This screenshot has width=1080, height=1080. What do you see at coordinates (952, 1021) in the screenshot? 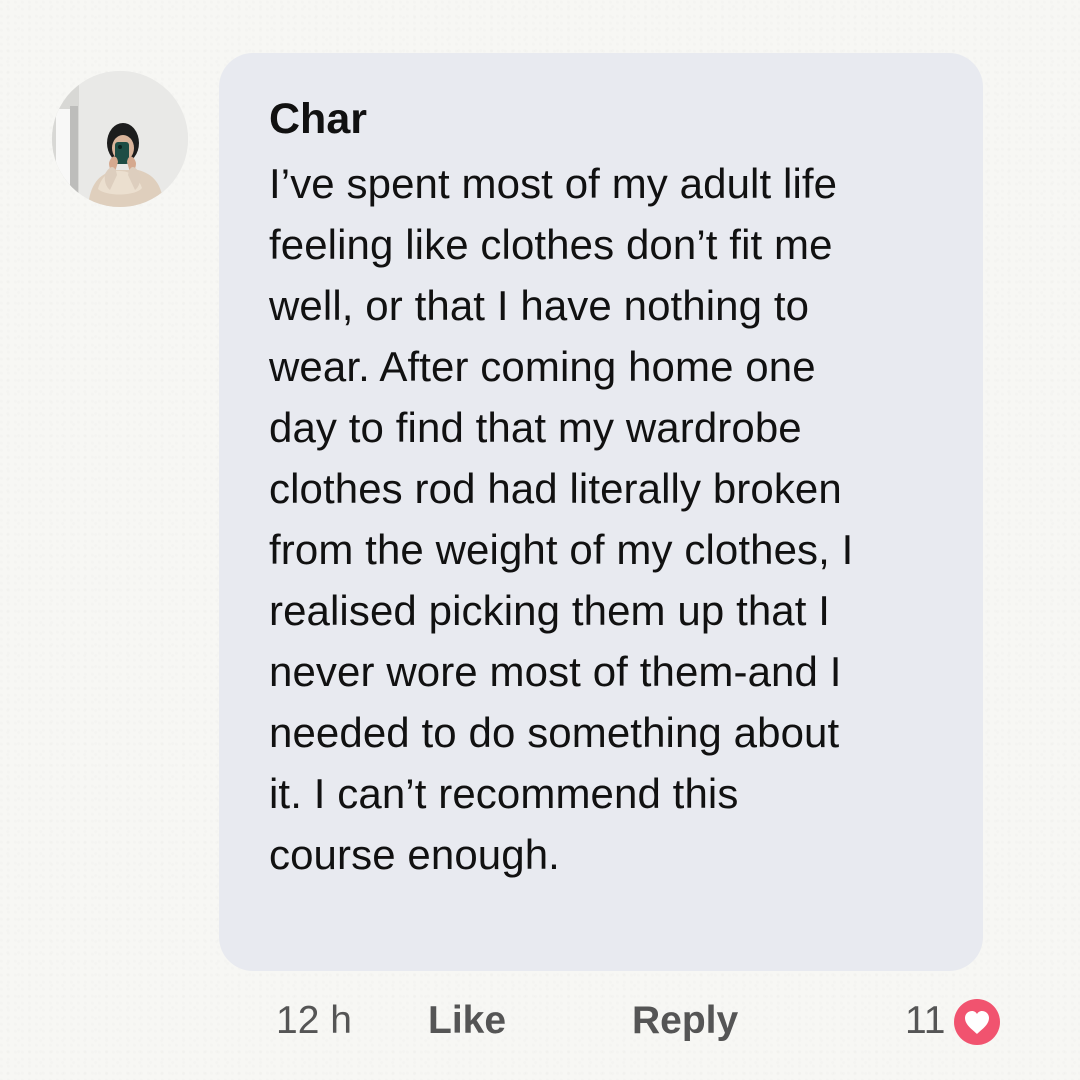
I see `reaction-summary: 11` at bounding box center [952, 1021].